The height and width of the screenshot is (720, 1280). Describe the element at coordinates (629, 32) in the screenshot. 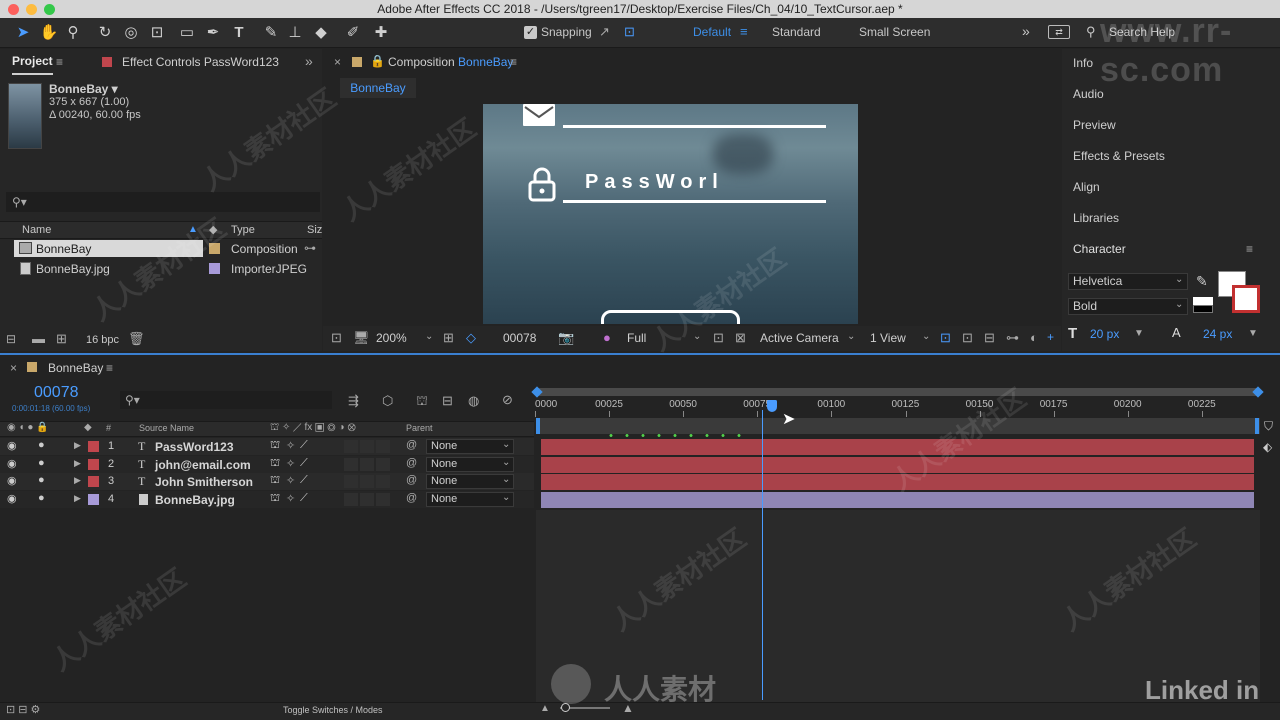

I see `snap-feature-icon: ⊡` at that location.